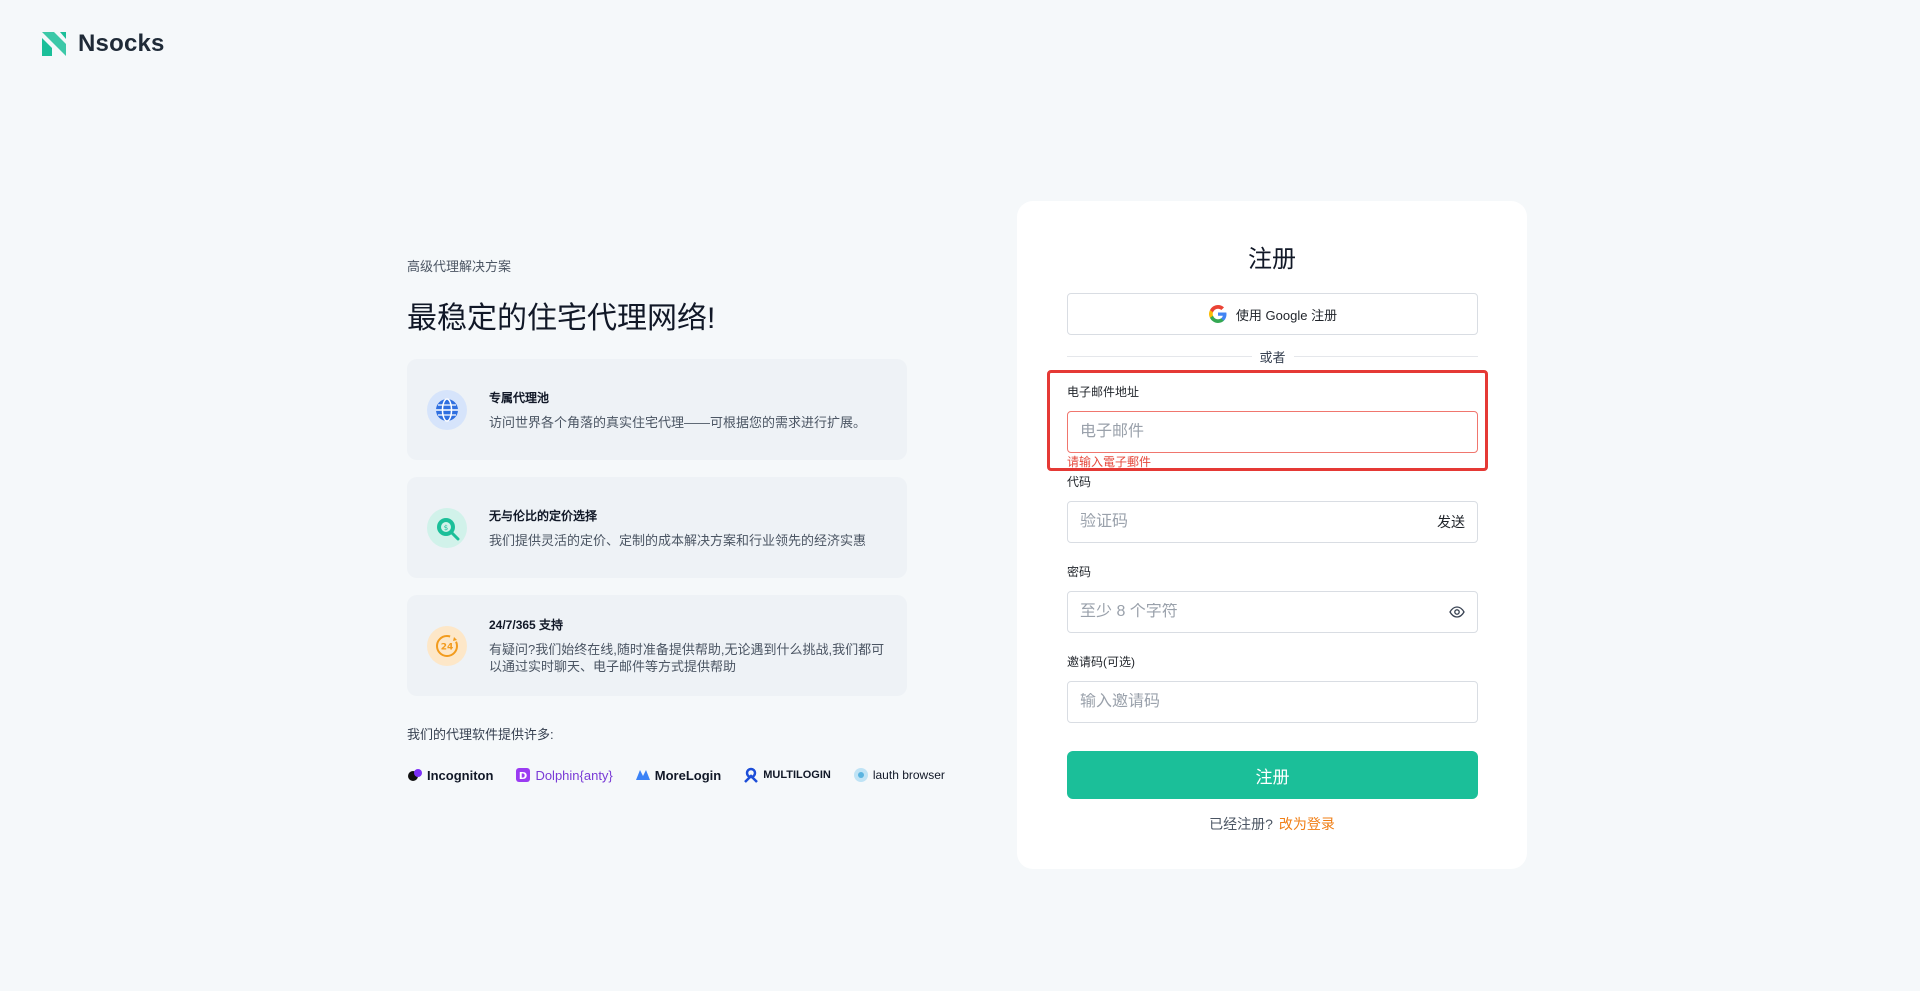 The width and height of the screenshot is (1920, 991). I want to click on svg-text: 24, so click(447, 647).